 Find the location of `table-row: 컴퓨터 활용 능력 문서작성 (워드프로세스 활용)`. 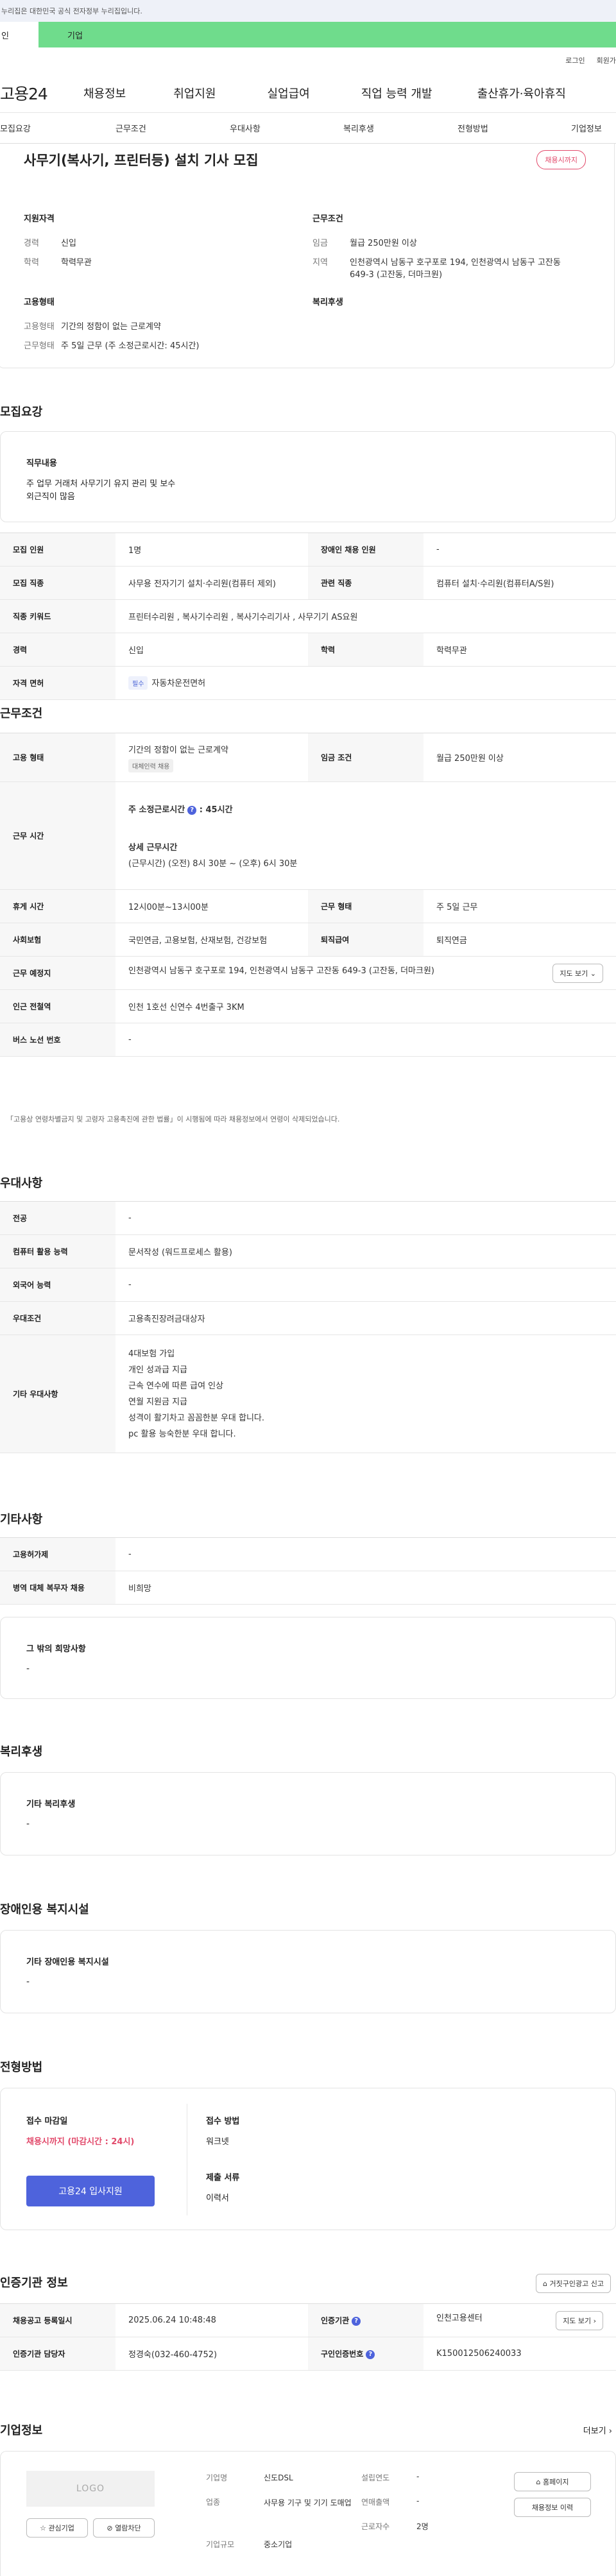

table-row: 컴퓨터 활용 능력 문서작성 (워드프로세스 활용) is located at coordinates (308, 1251).